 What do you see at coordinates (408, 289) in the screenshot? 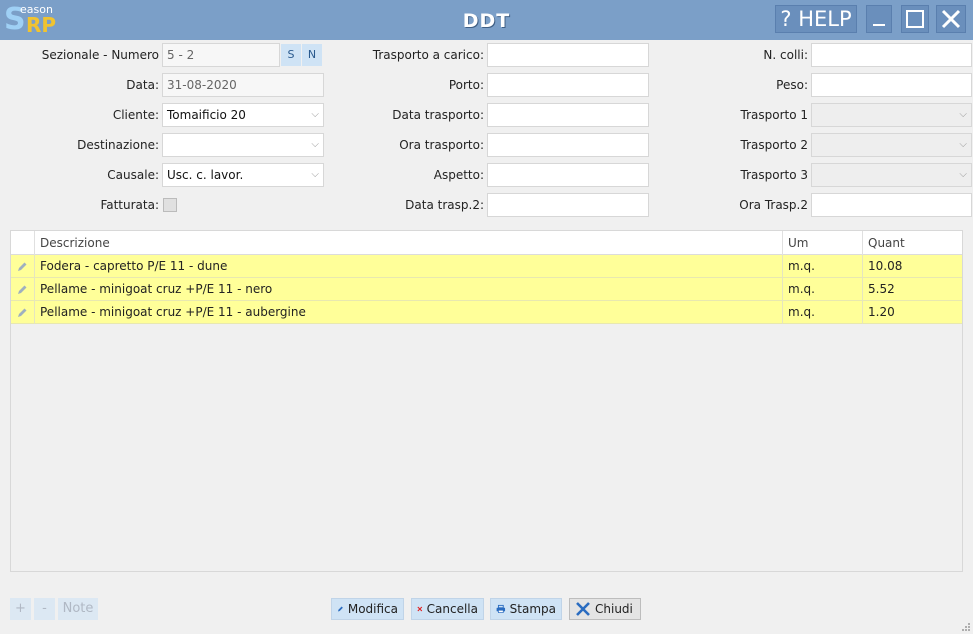
I see `cell-descrizione: Pellame - minigoat cruz +P/E 11 - nero` at bounding box center [408, 289].